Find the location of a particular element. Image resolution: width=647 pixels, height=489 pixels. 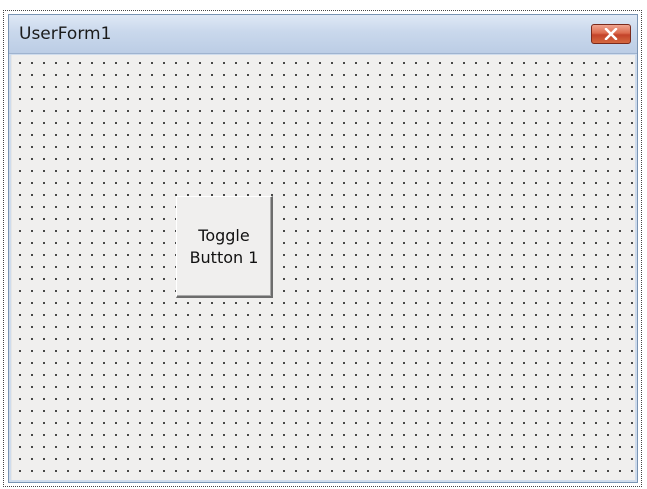

toggle-button-label: Toggle Button 1 is located at coordinates (224, 246).